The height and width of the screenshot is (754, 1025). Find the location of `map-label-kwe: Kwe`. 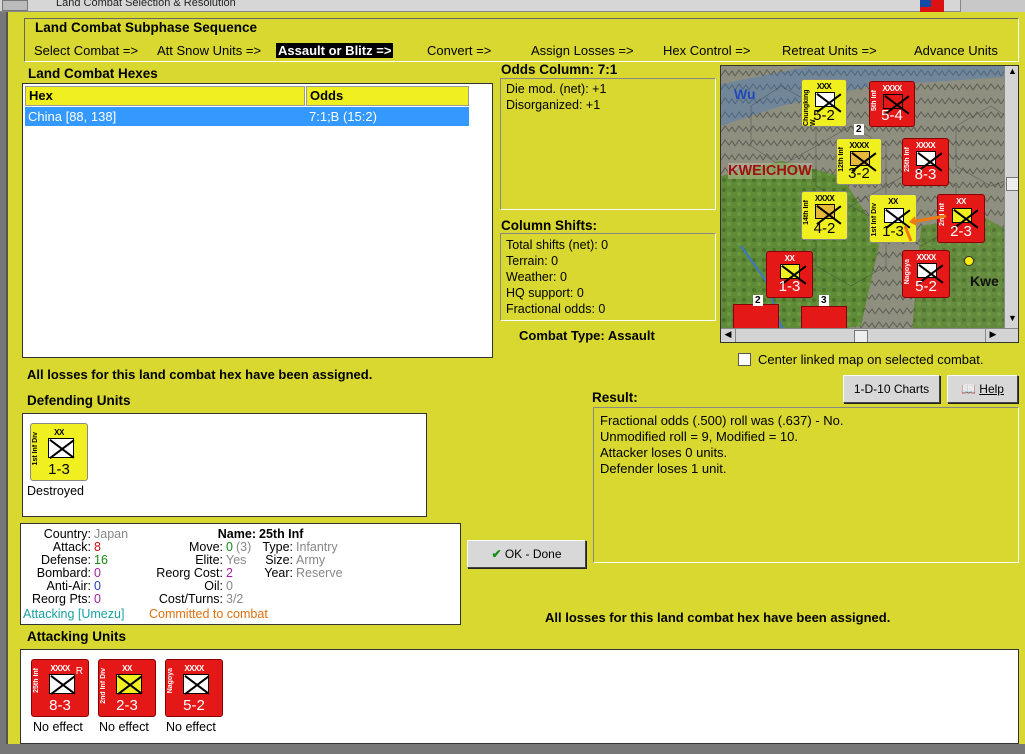

map-label-kwe: Kwe is located at coordinates (984, 281).